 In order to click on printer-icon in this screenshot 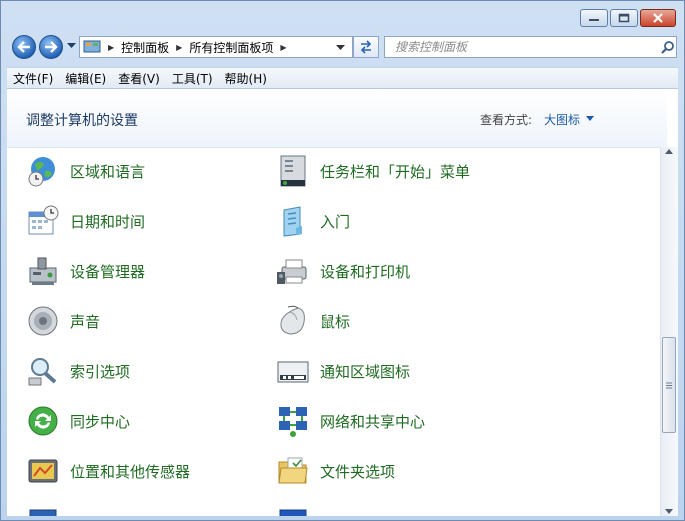, I will do `click(293, 271)`.